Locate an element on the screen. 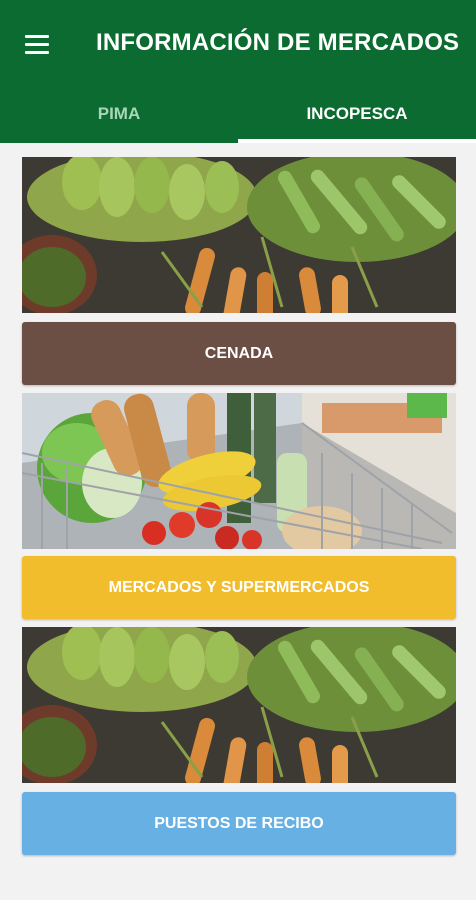 The width and height of the screenshot is (476, 900). tab-indicator is located at coordinates (357, 141).